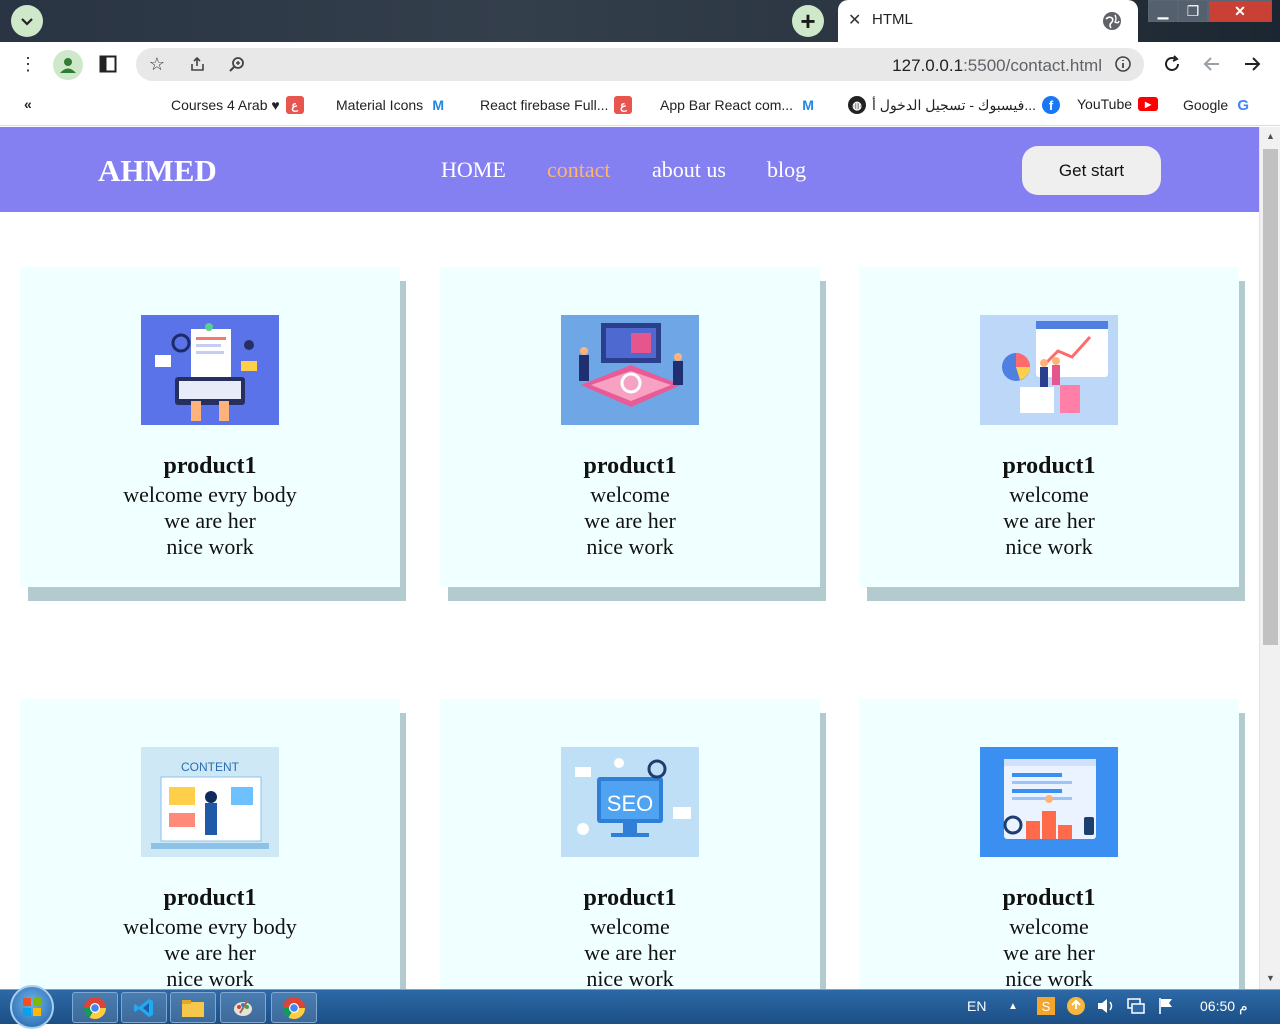 Image resolution: width=1280 pixels, height=1032 pixels. I want to click on tray-update-icon, so click(1076, 1007).